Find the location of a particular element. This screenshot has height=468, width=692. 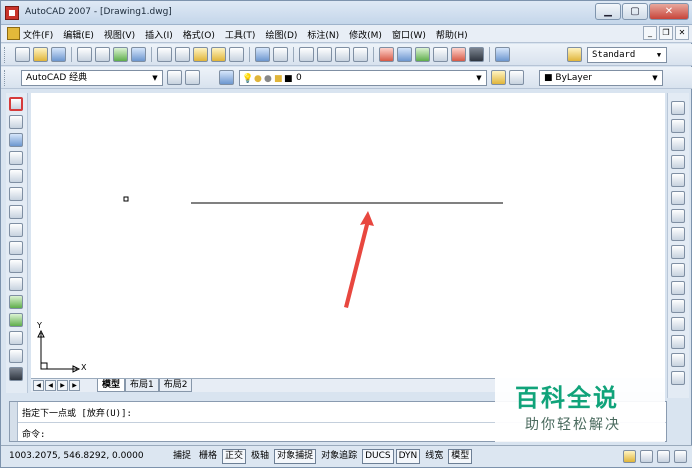

extend-icon is located at coordinates (678, 288).